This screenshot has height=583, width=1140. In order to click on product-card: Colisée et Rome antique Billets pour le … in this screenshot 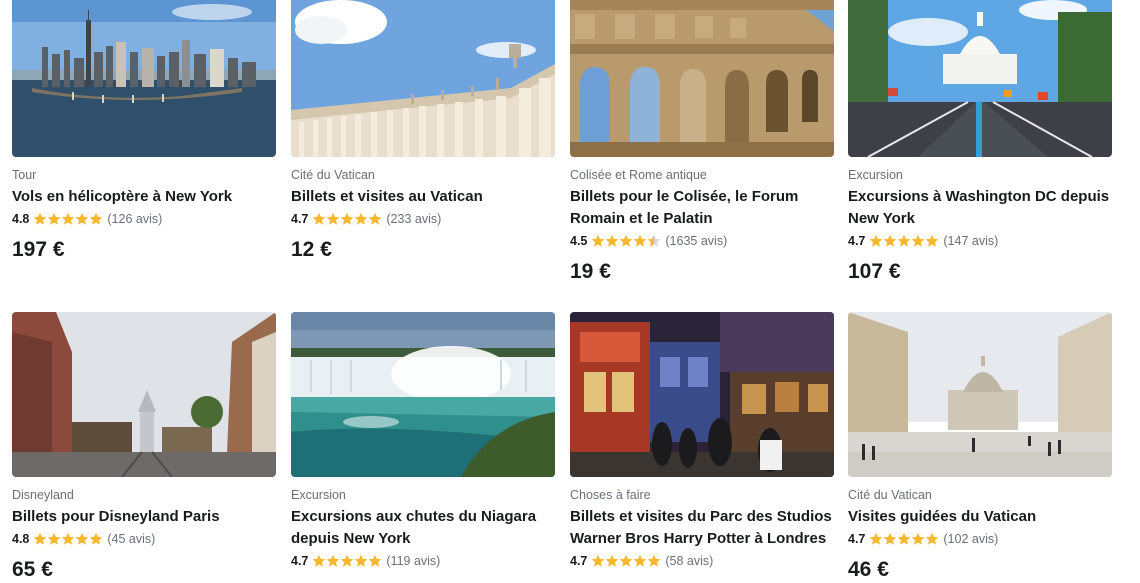, I will do `click(702, 142)`.